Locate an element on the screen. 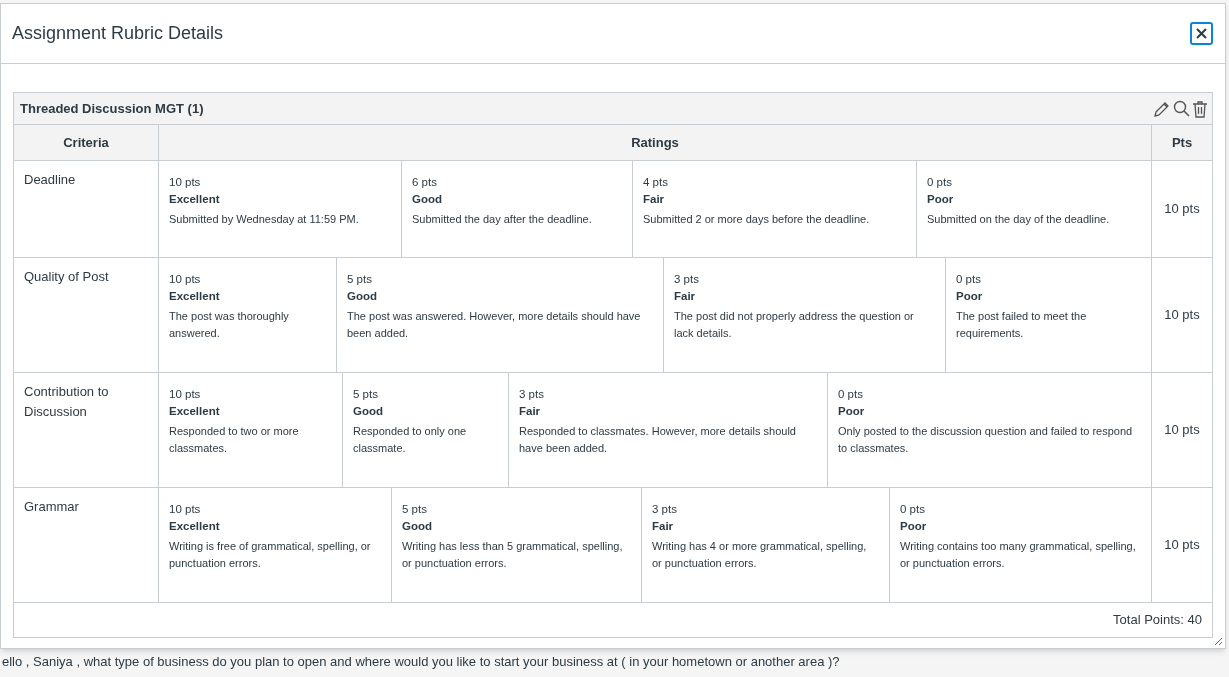  close-icon is located at coordinates (1201, 33).